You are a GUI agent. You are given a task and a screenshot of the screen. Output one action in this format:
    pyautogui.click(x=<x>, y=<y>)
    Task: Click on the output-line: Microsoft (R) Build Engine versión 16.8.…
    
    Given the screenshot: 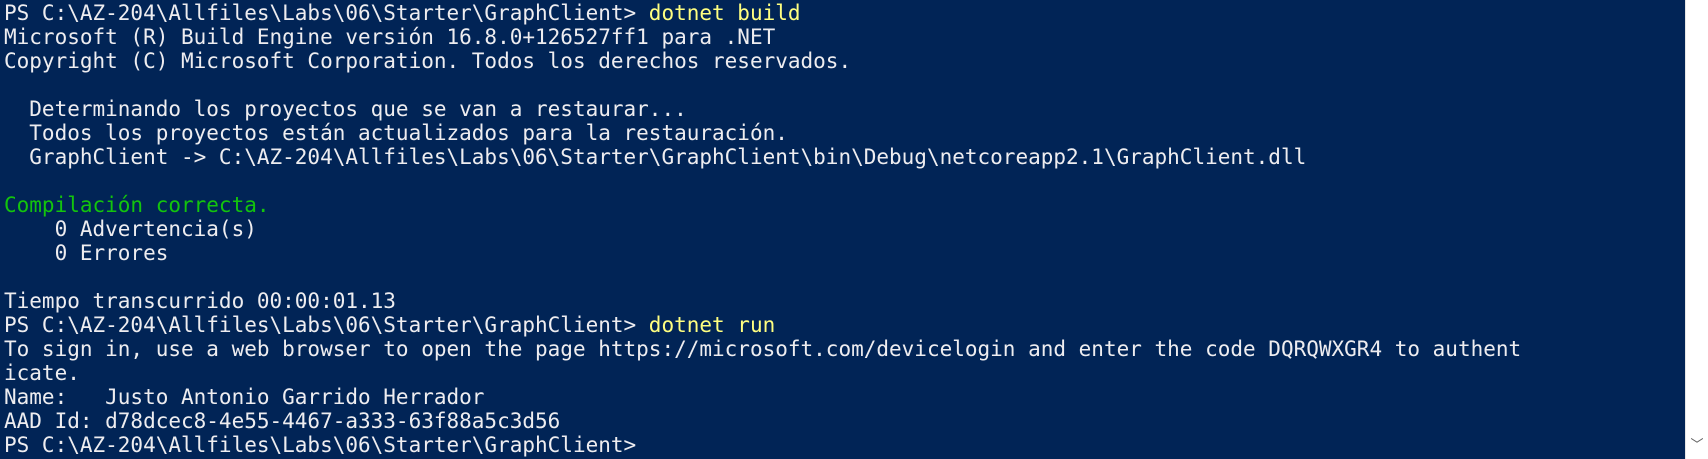 What is the action you would take?
    pyautogui.click(x=390, y=37)
    